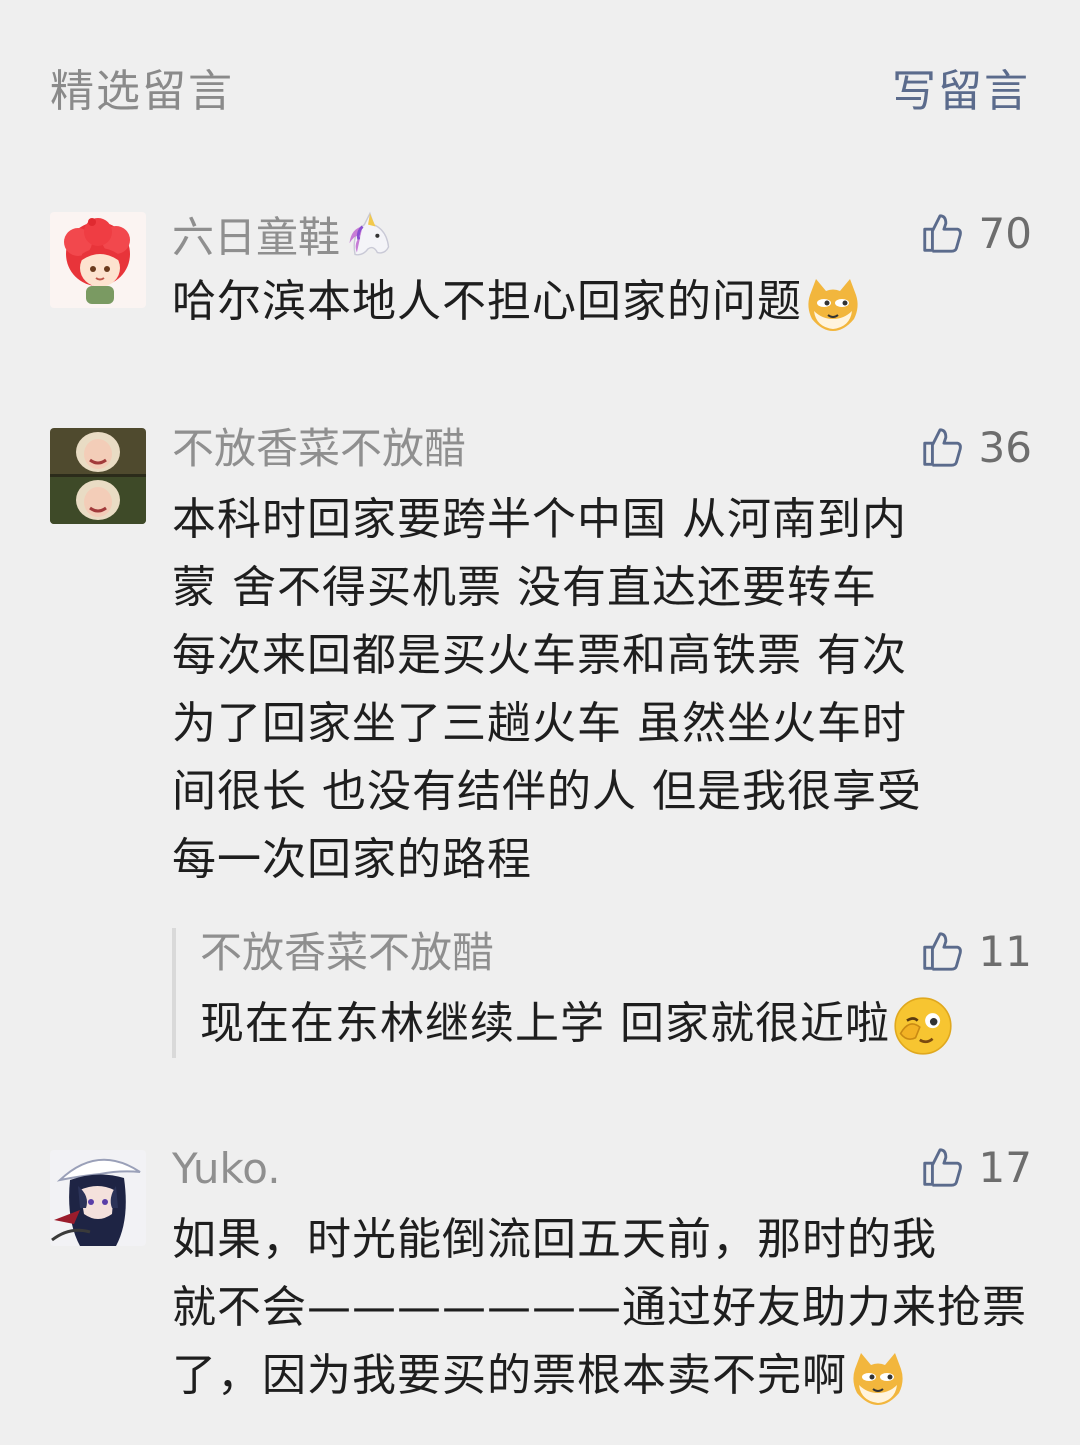 The image size is (1080, 1445). Describe the element at coordinates (547, 791) in the screenshot. I see `comment-line: 间很长 也没有结伴的人 但是我很享受` at that location.